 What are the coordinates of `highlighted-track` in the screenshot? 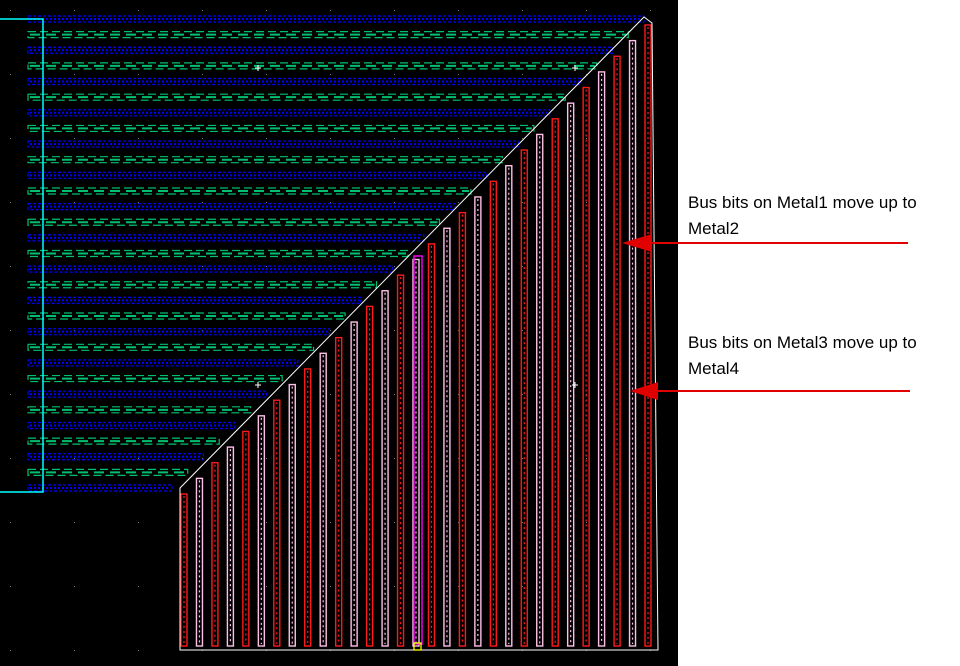 It's located at (418, 450).